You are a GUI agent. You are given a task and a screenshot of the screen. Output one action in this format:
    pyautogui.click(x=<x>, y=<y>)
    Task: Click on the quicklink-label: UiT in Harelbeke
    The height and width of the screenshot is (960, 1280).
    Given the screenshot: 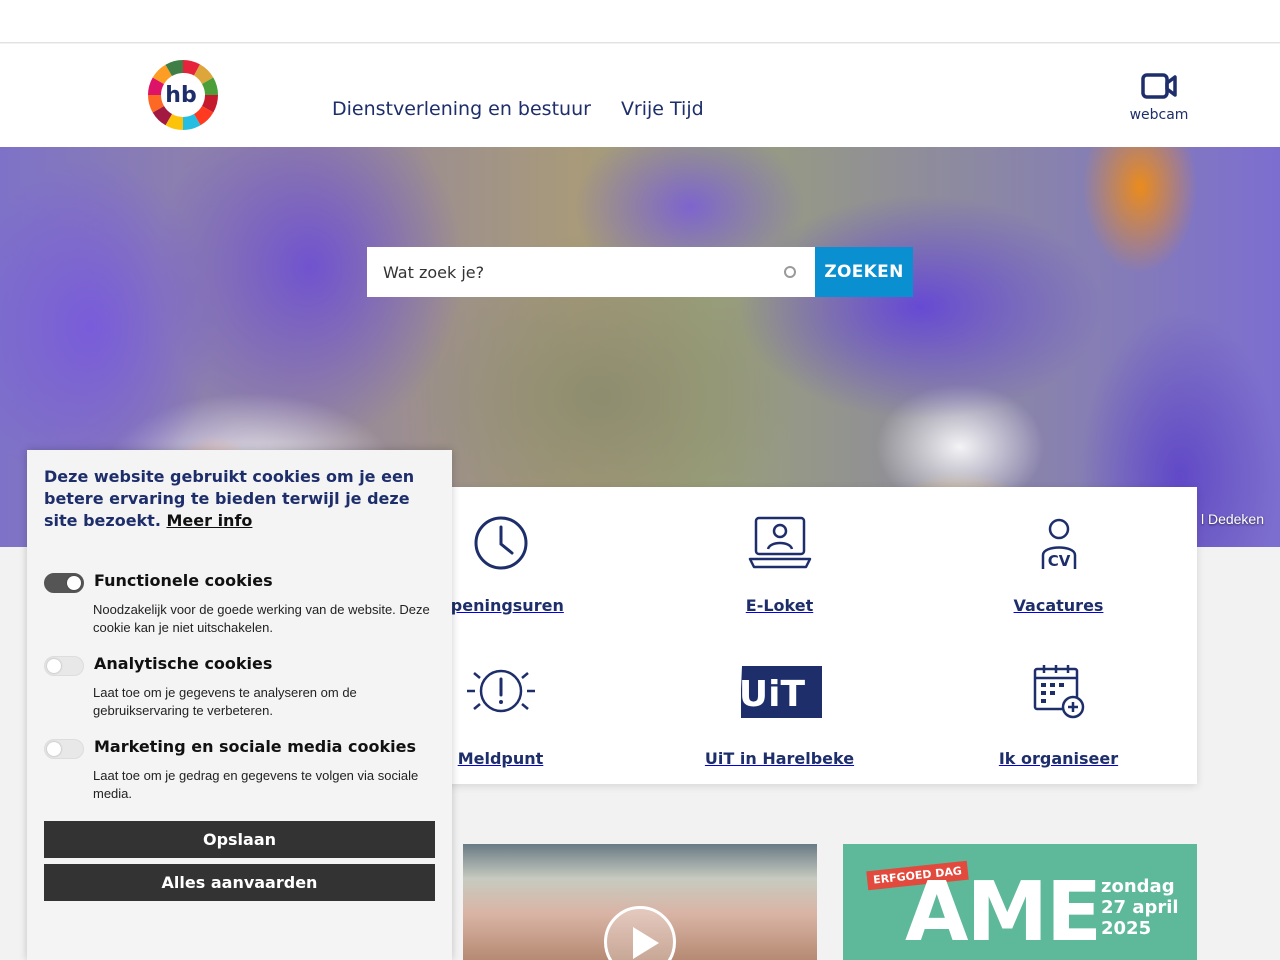 What is the action you would take?
    pyautogui.click(x=779, y=758)
    